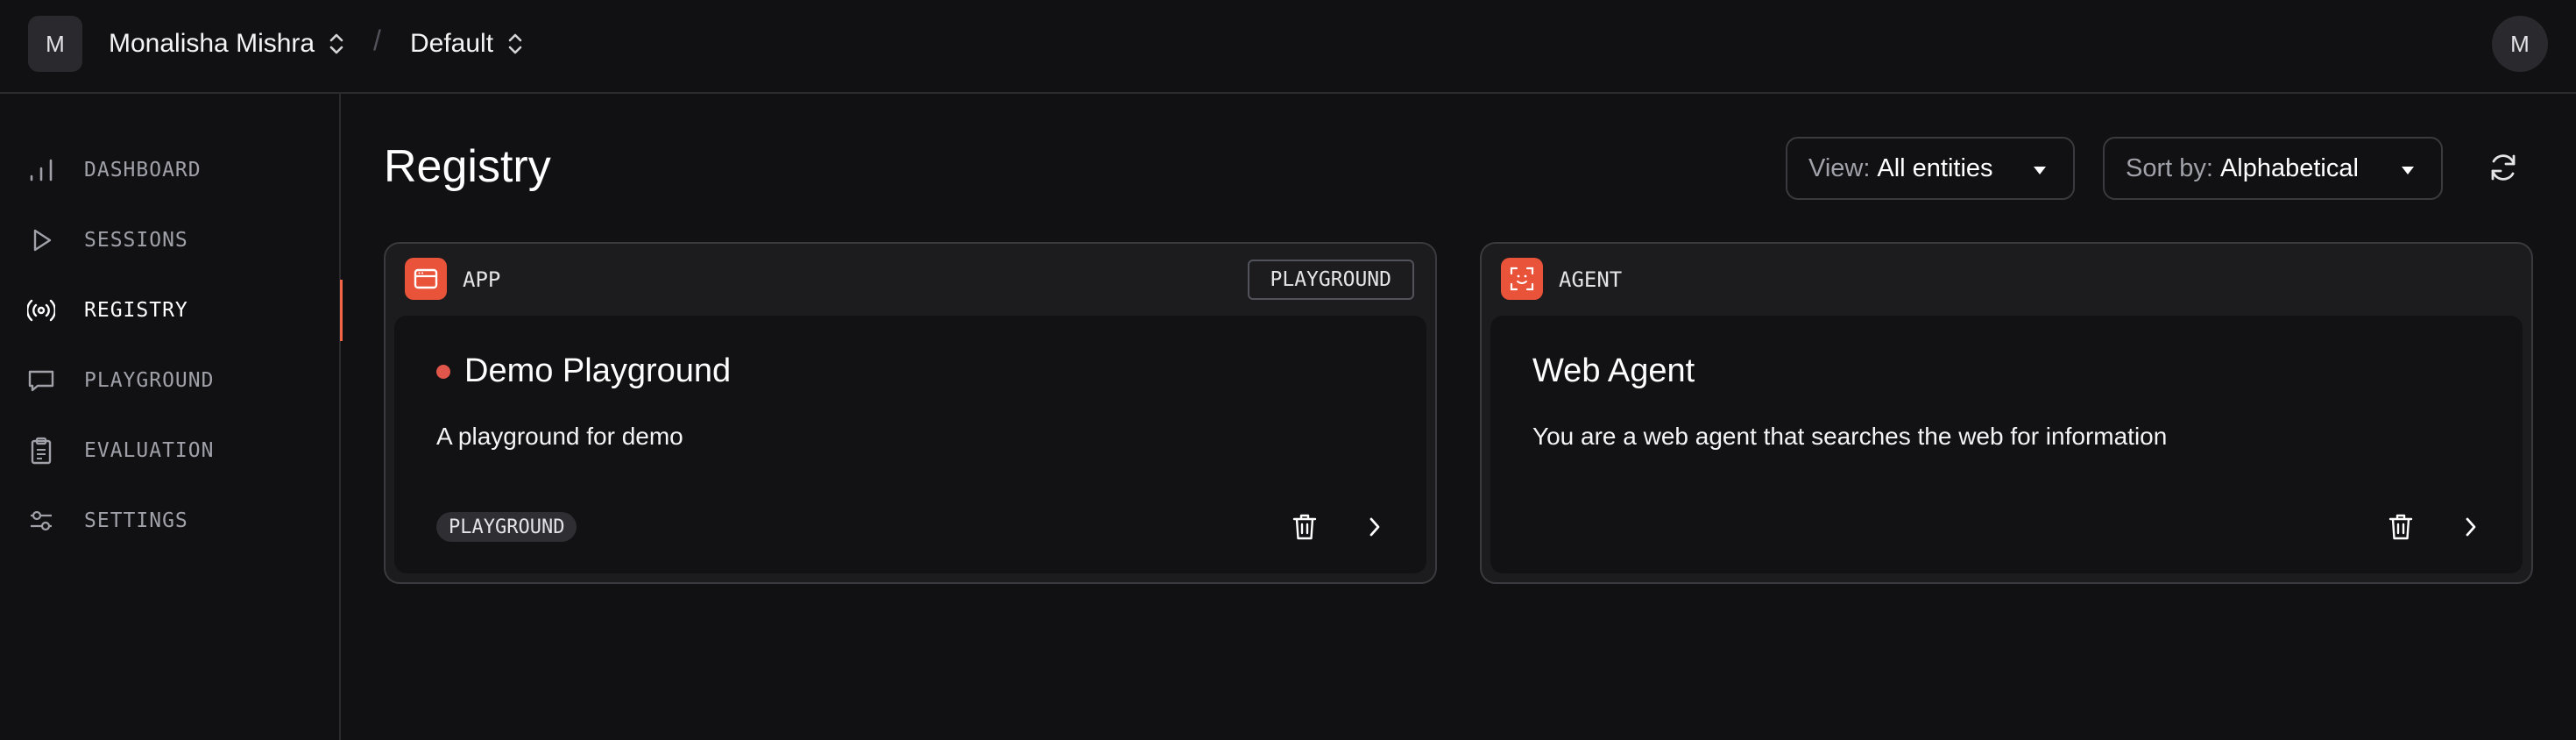 Image resolution: width=2576 pixels, height=740 pixels. Describe the element at coordinates (143, 170) in the screenshot. I see `sidebar-item-label: DASHBOARD` at that location.